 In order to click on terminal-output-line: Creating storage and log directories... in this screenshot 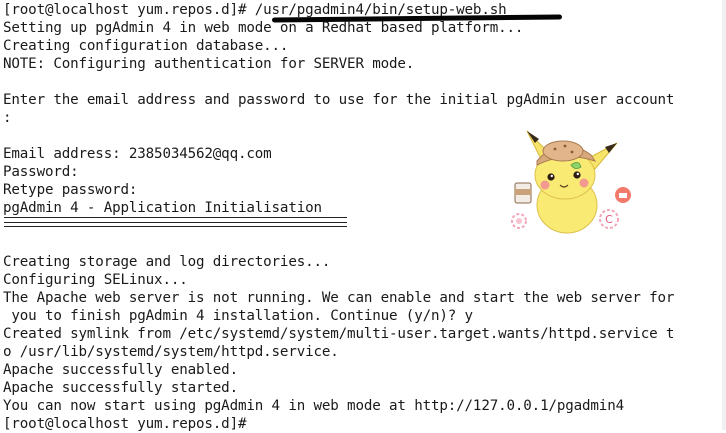, I will do `click(167, 262)`.